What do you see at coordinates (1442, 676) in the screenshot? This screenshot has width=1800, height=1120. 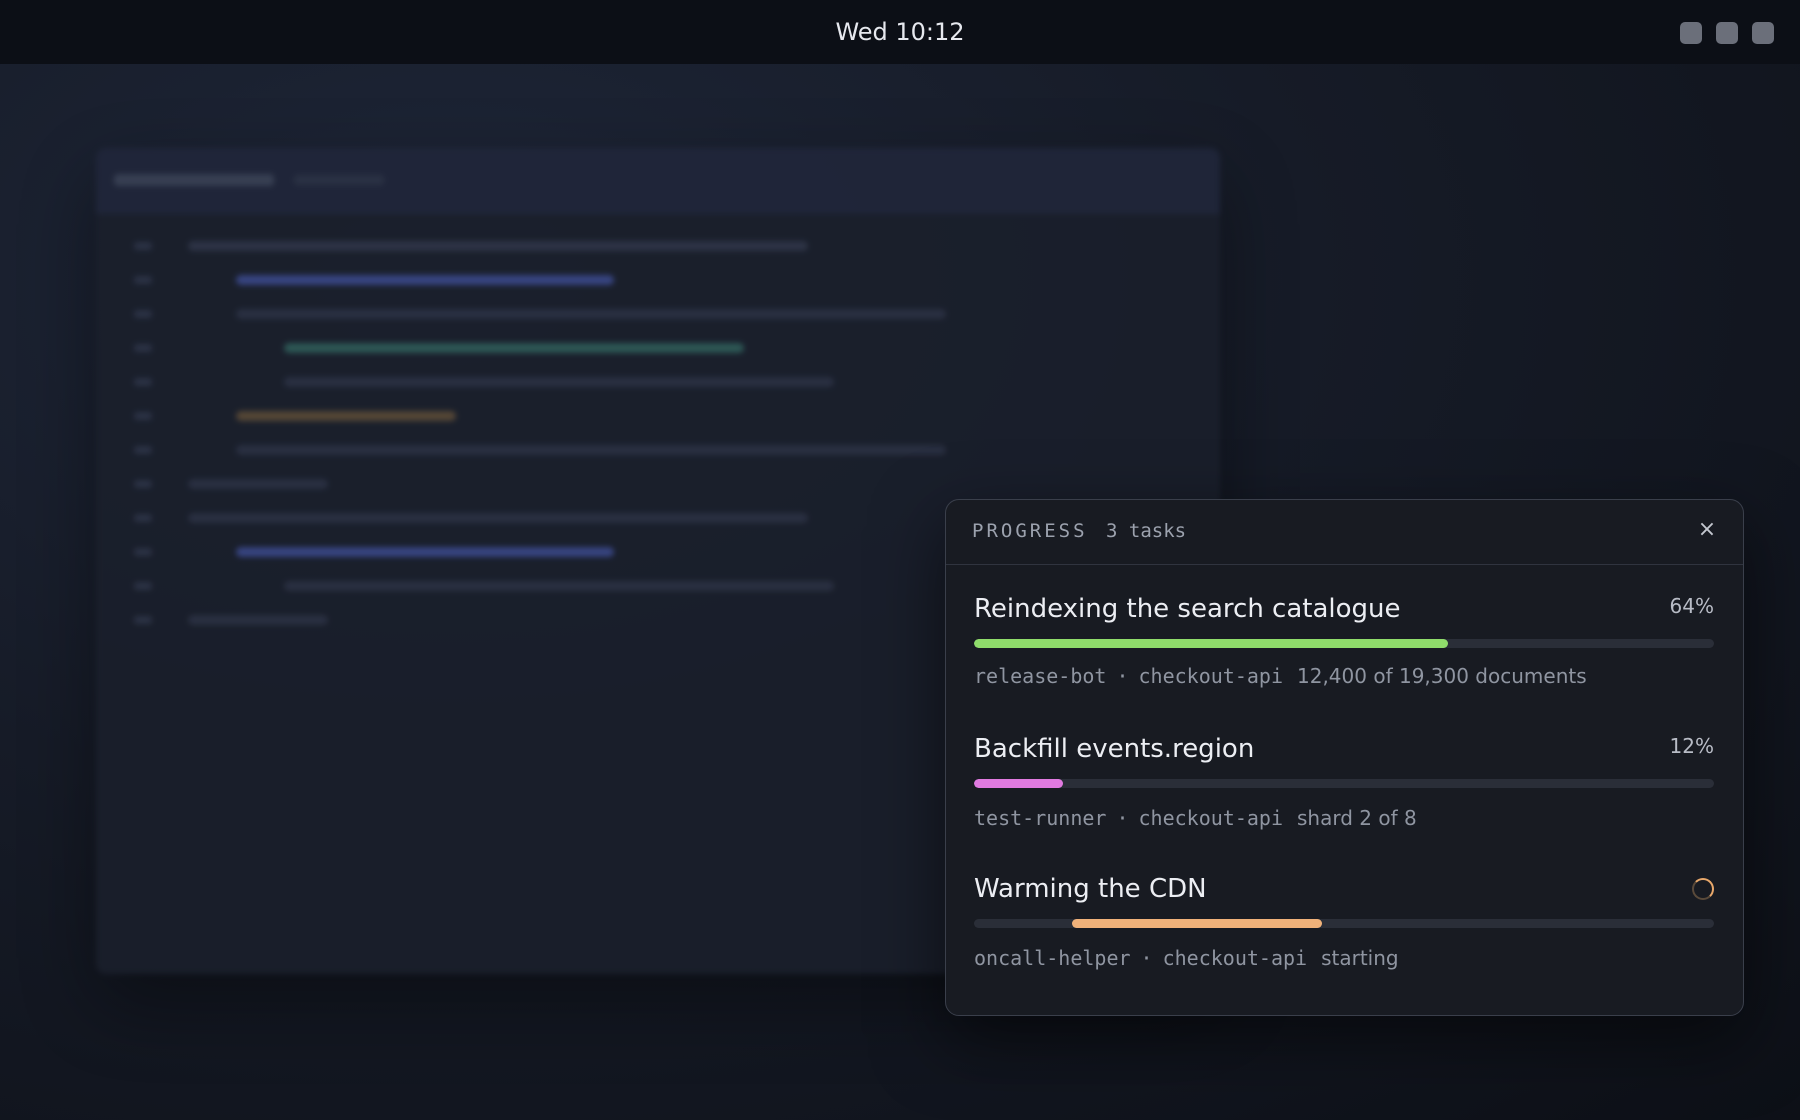 I see `task-detail: 12,400 of 19,300 documents` at bounding box center [1442, 676].